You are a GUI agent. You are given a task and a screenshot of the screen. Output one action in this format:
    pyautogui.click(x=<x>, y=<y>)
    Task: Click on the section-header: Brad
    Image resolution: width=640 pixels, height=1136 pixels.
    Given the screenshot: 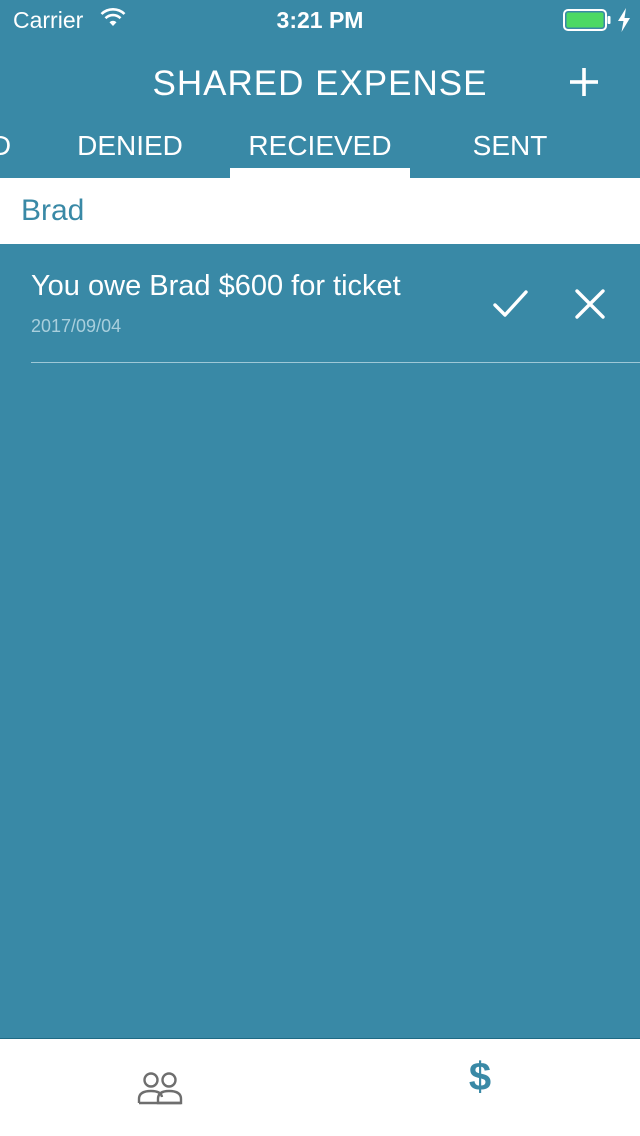 What is the action you would take?
    pyautogui.click(x=320, y=211)
    